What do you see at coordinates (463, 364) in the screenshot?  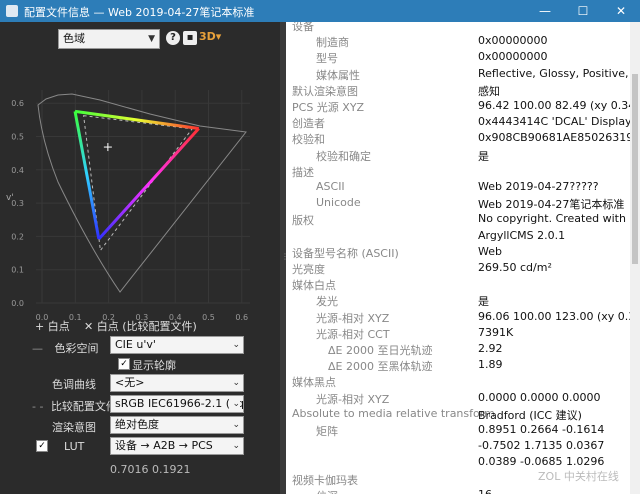 I see `info-row: ΔE 2000 至黑体轨迹 1.89` at bounding box center [463, 364].